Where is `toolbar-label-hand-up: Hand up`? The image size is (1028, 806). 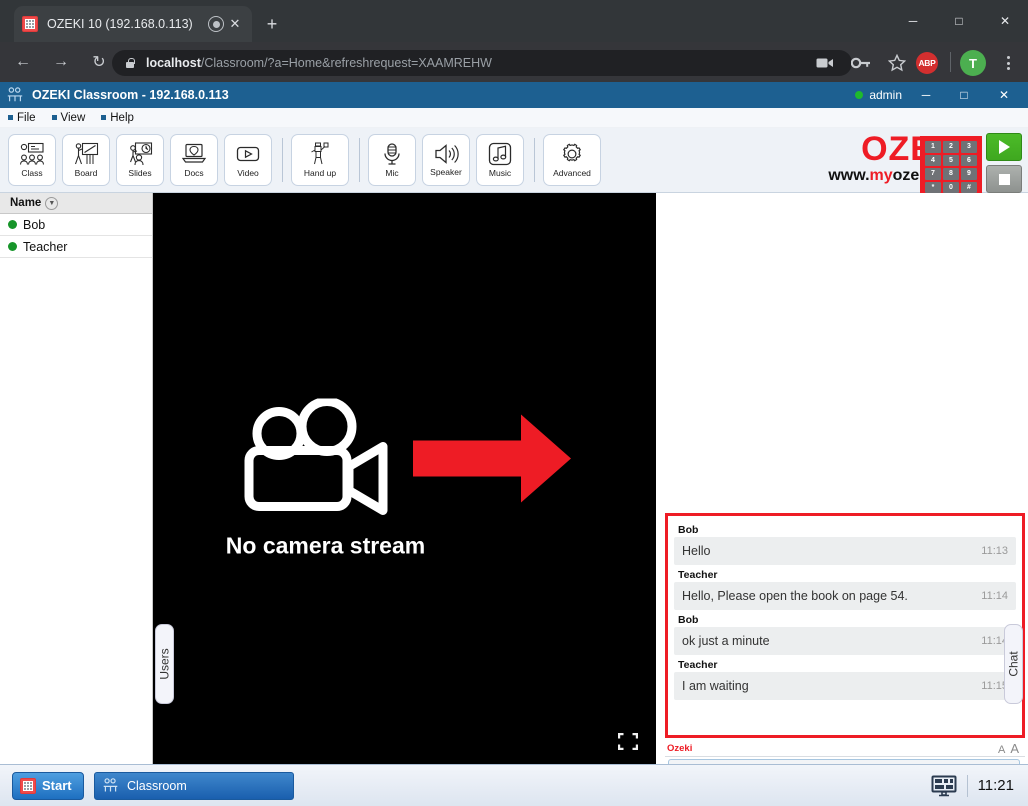
toolbar-label-hand-up: Hand up is located at coordinates (320, 173).